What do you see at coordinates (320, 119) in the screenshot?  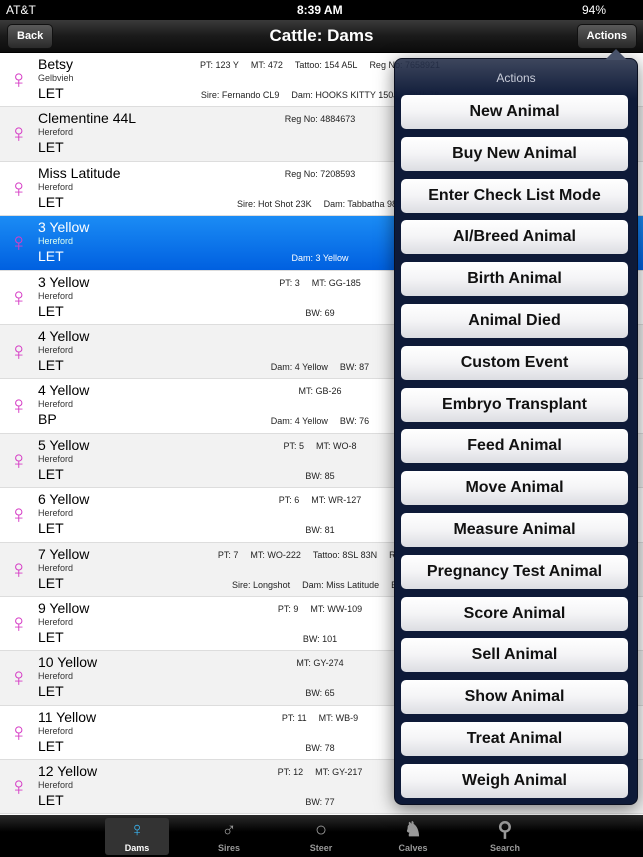 I see `detail-field: Reg No: 4884673` at bounding box center [320, 119].